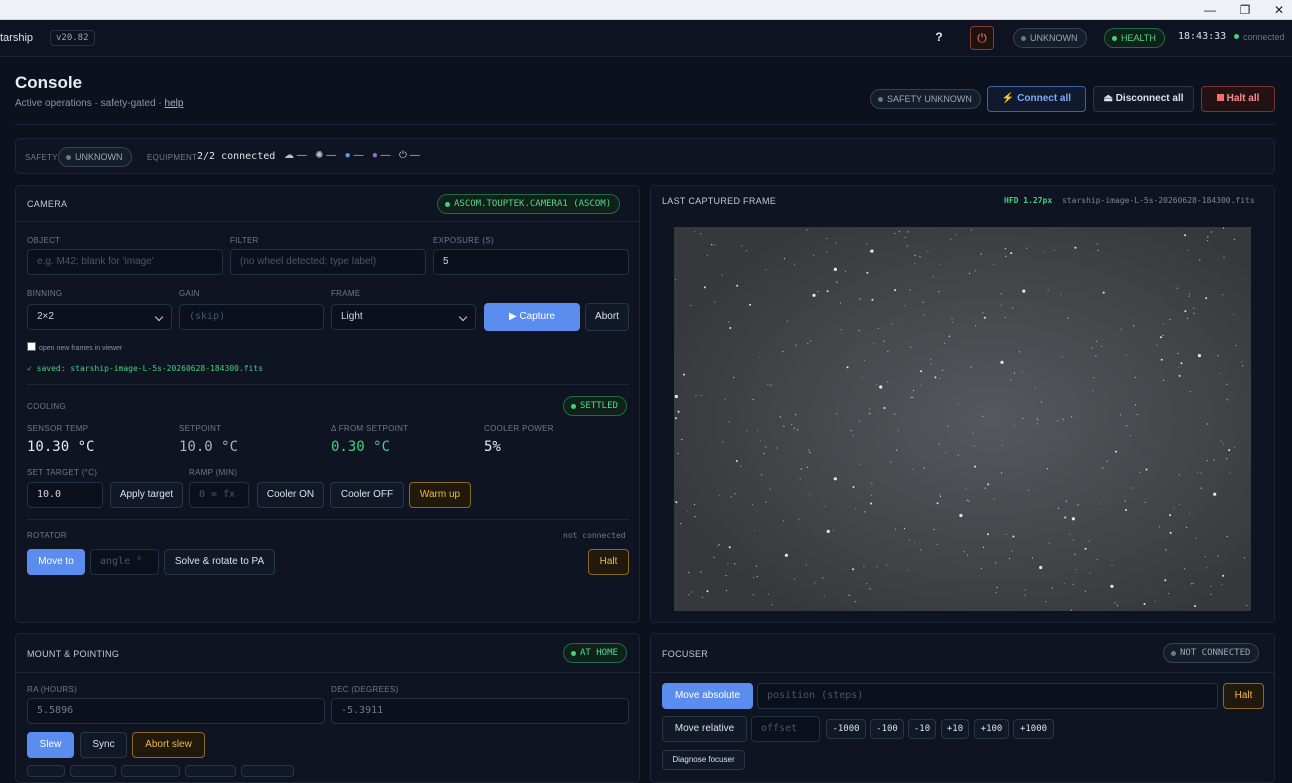  What do you see at coordinates (991, 729) in the screenshot?
I see `step-plus-100-button: +100` at bounding box center [991, 729].